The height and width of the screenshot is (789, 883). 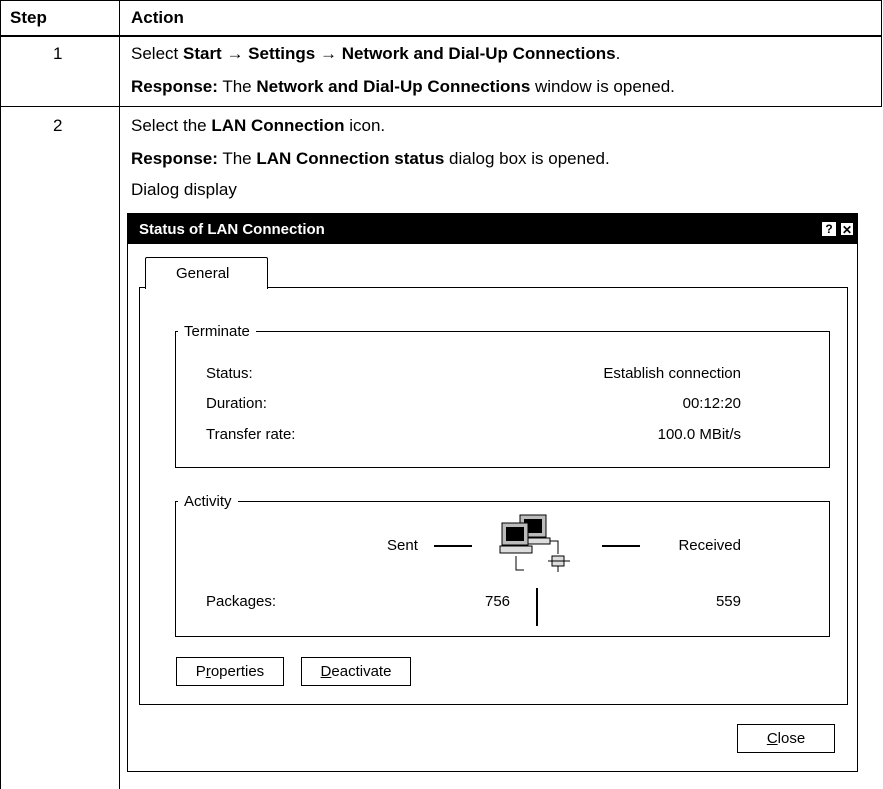 I want to click on status-label: Status:, so click(x=229, y=373).